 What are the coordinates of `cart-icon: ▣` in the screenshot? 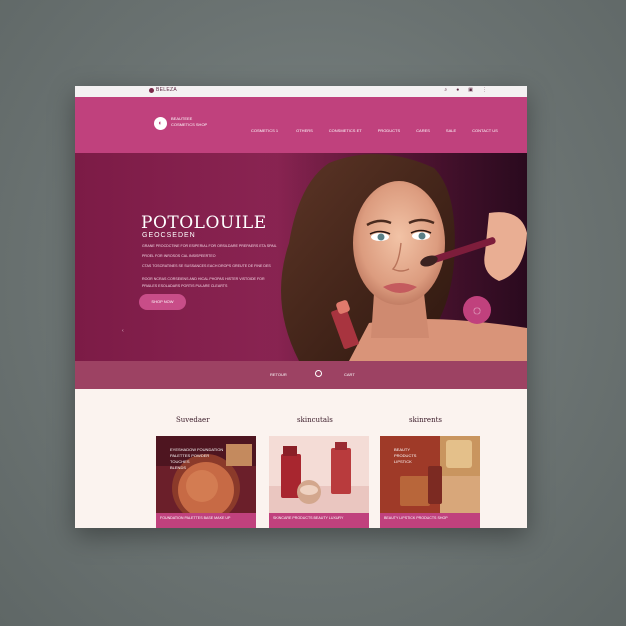 It's located at (470, 90).